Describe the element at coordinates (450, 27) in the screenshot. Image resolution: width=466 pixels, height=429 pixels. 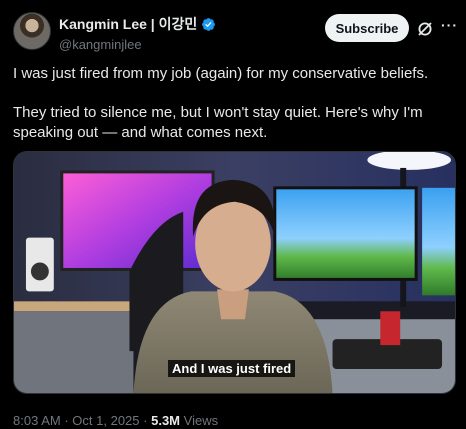
I see `more-icon: ···` at that location.